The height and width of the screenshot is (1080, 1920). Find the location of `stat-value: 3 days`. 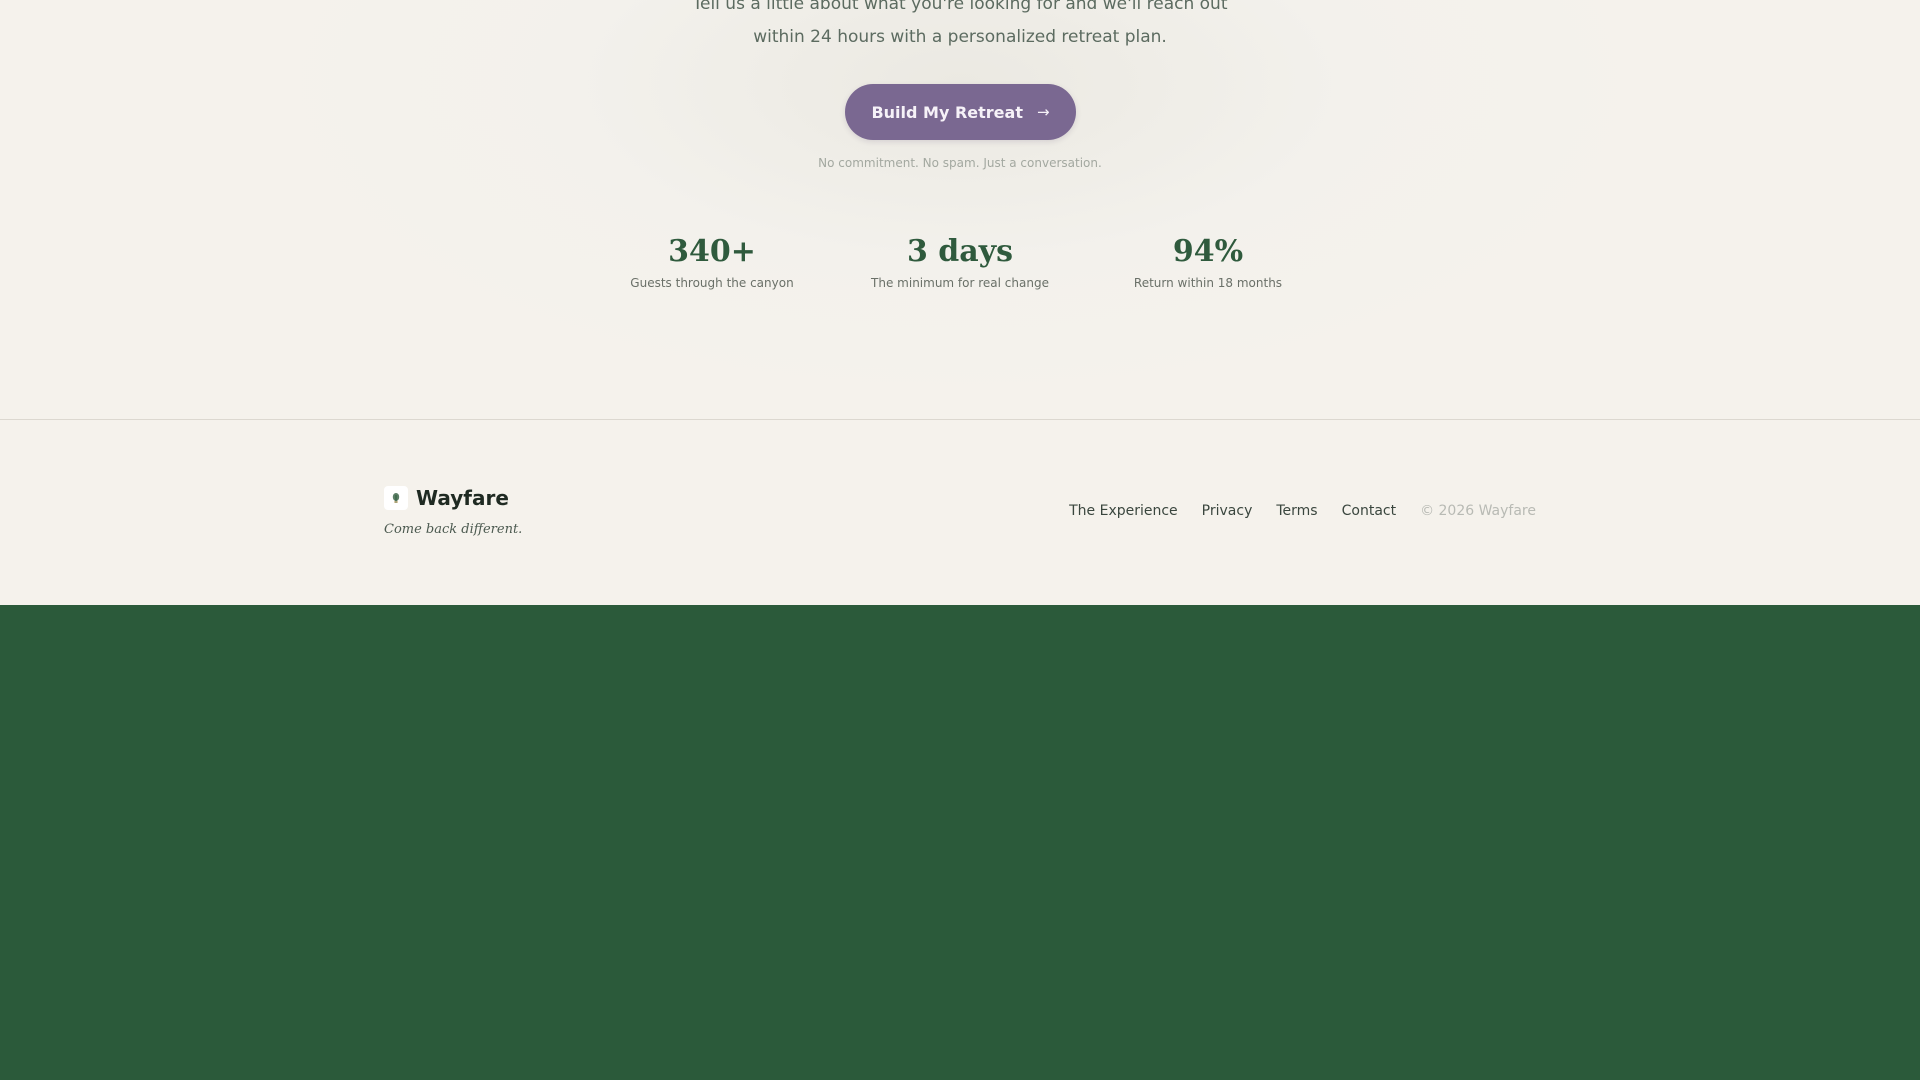

stat-value: 3 days is located at coordinates (960, 251).